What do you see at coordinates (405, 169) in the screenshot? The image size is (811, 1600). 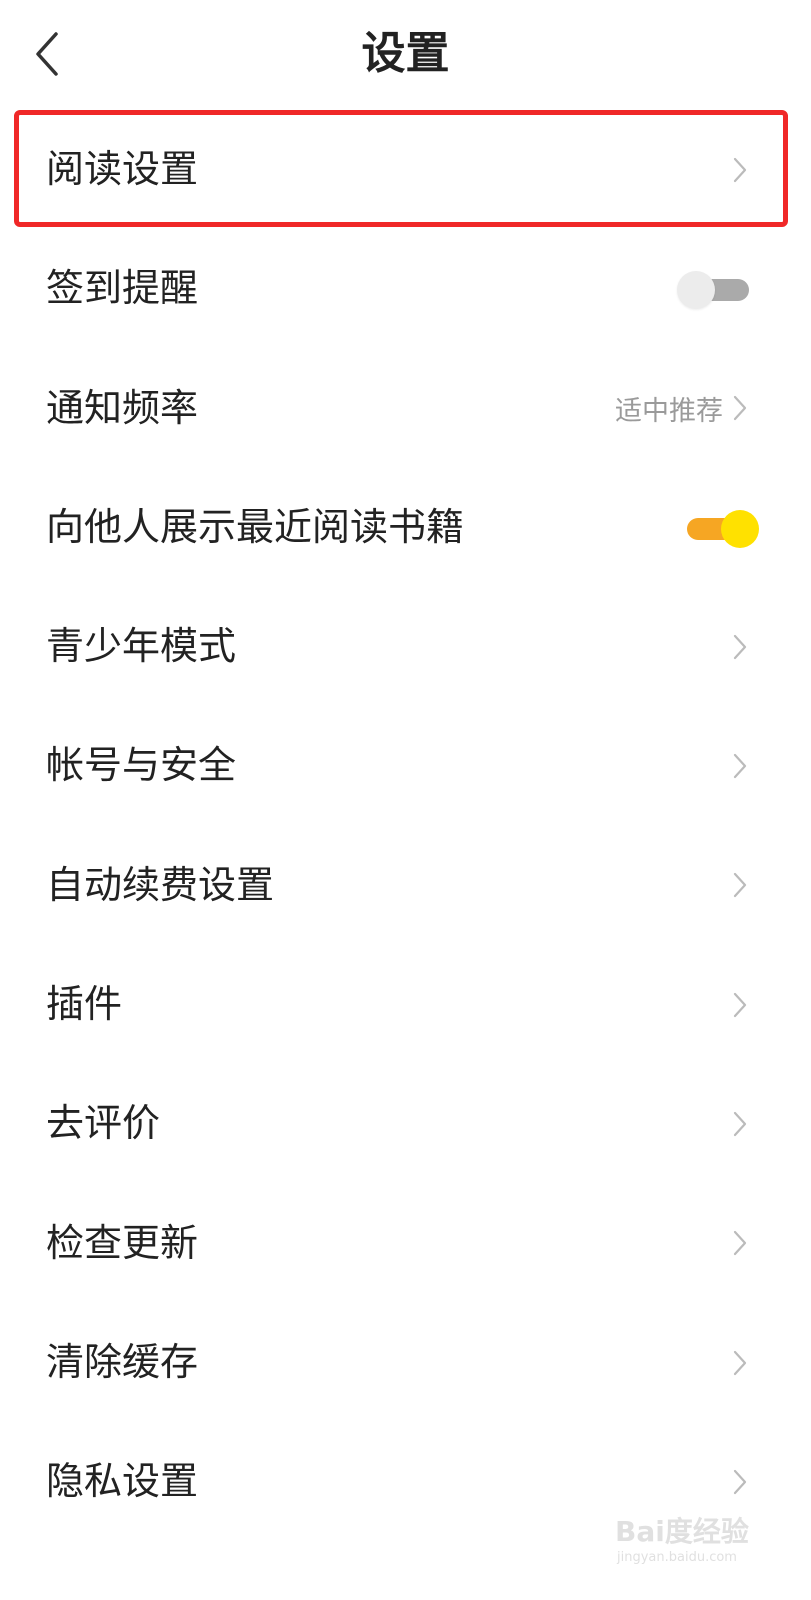 I see `settings-item-reading: 阅读设置` at bounding box center [405, 169].